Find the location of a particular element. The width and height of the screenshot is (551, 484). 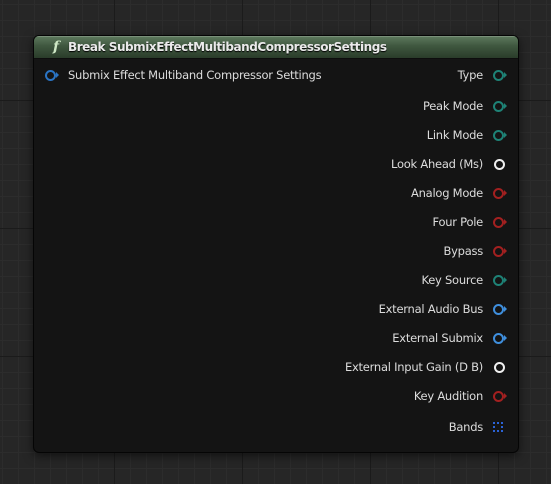

output-pin-analog-mode: Analog Mode is located at coordinates (459, 193).